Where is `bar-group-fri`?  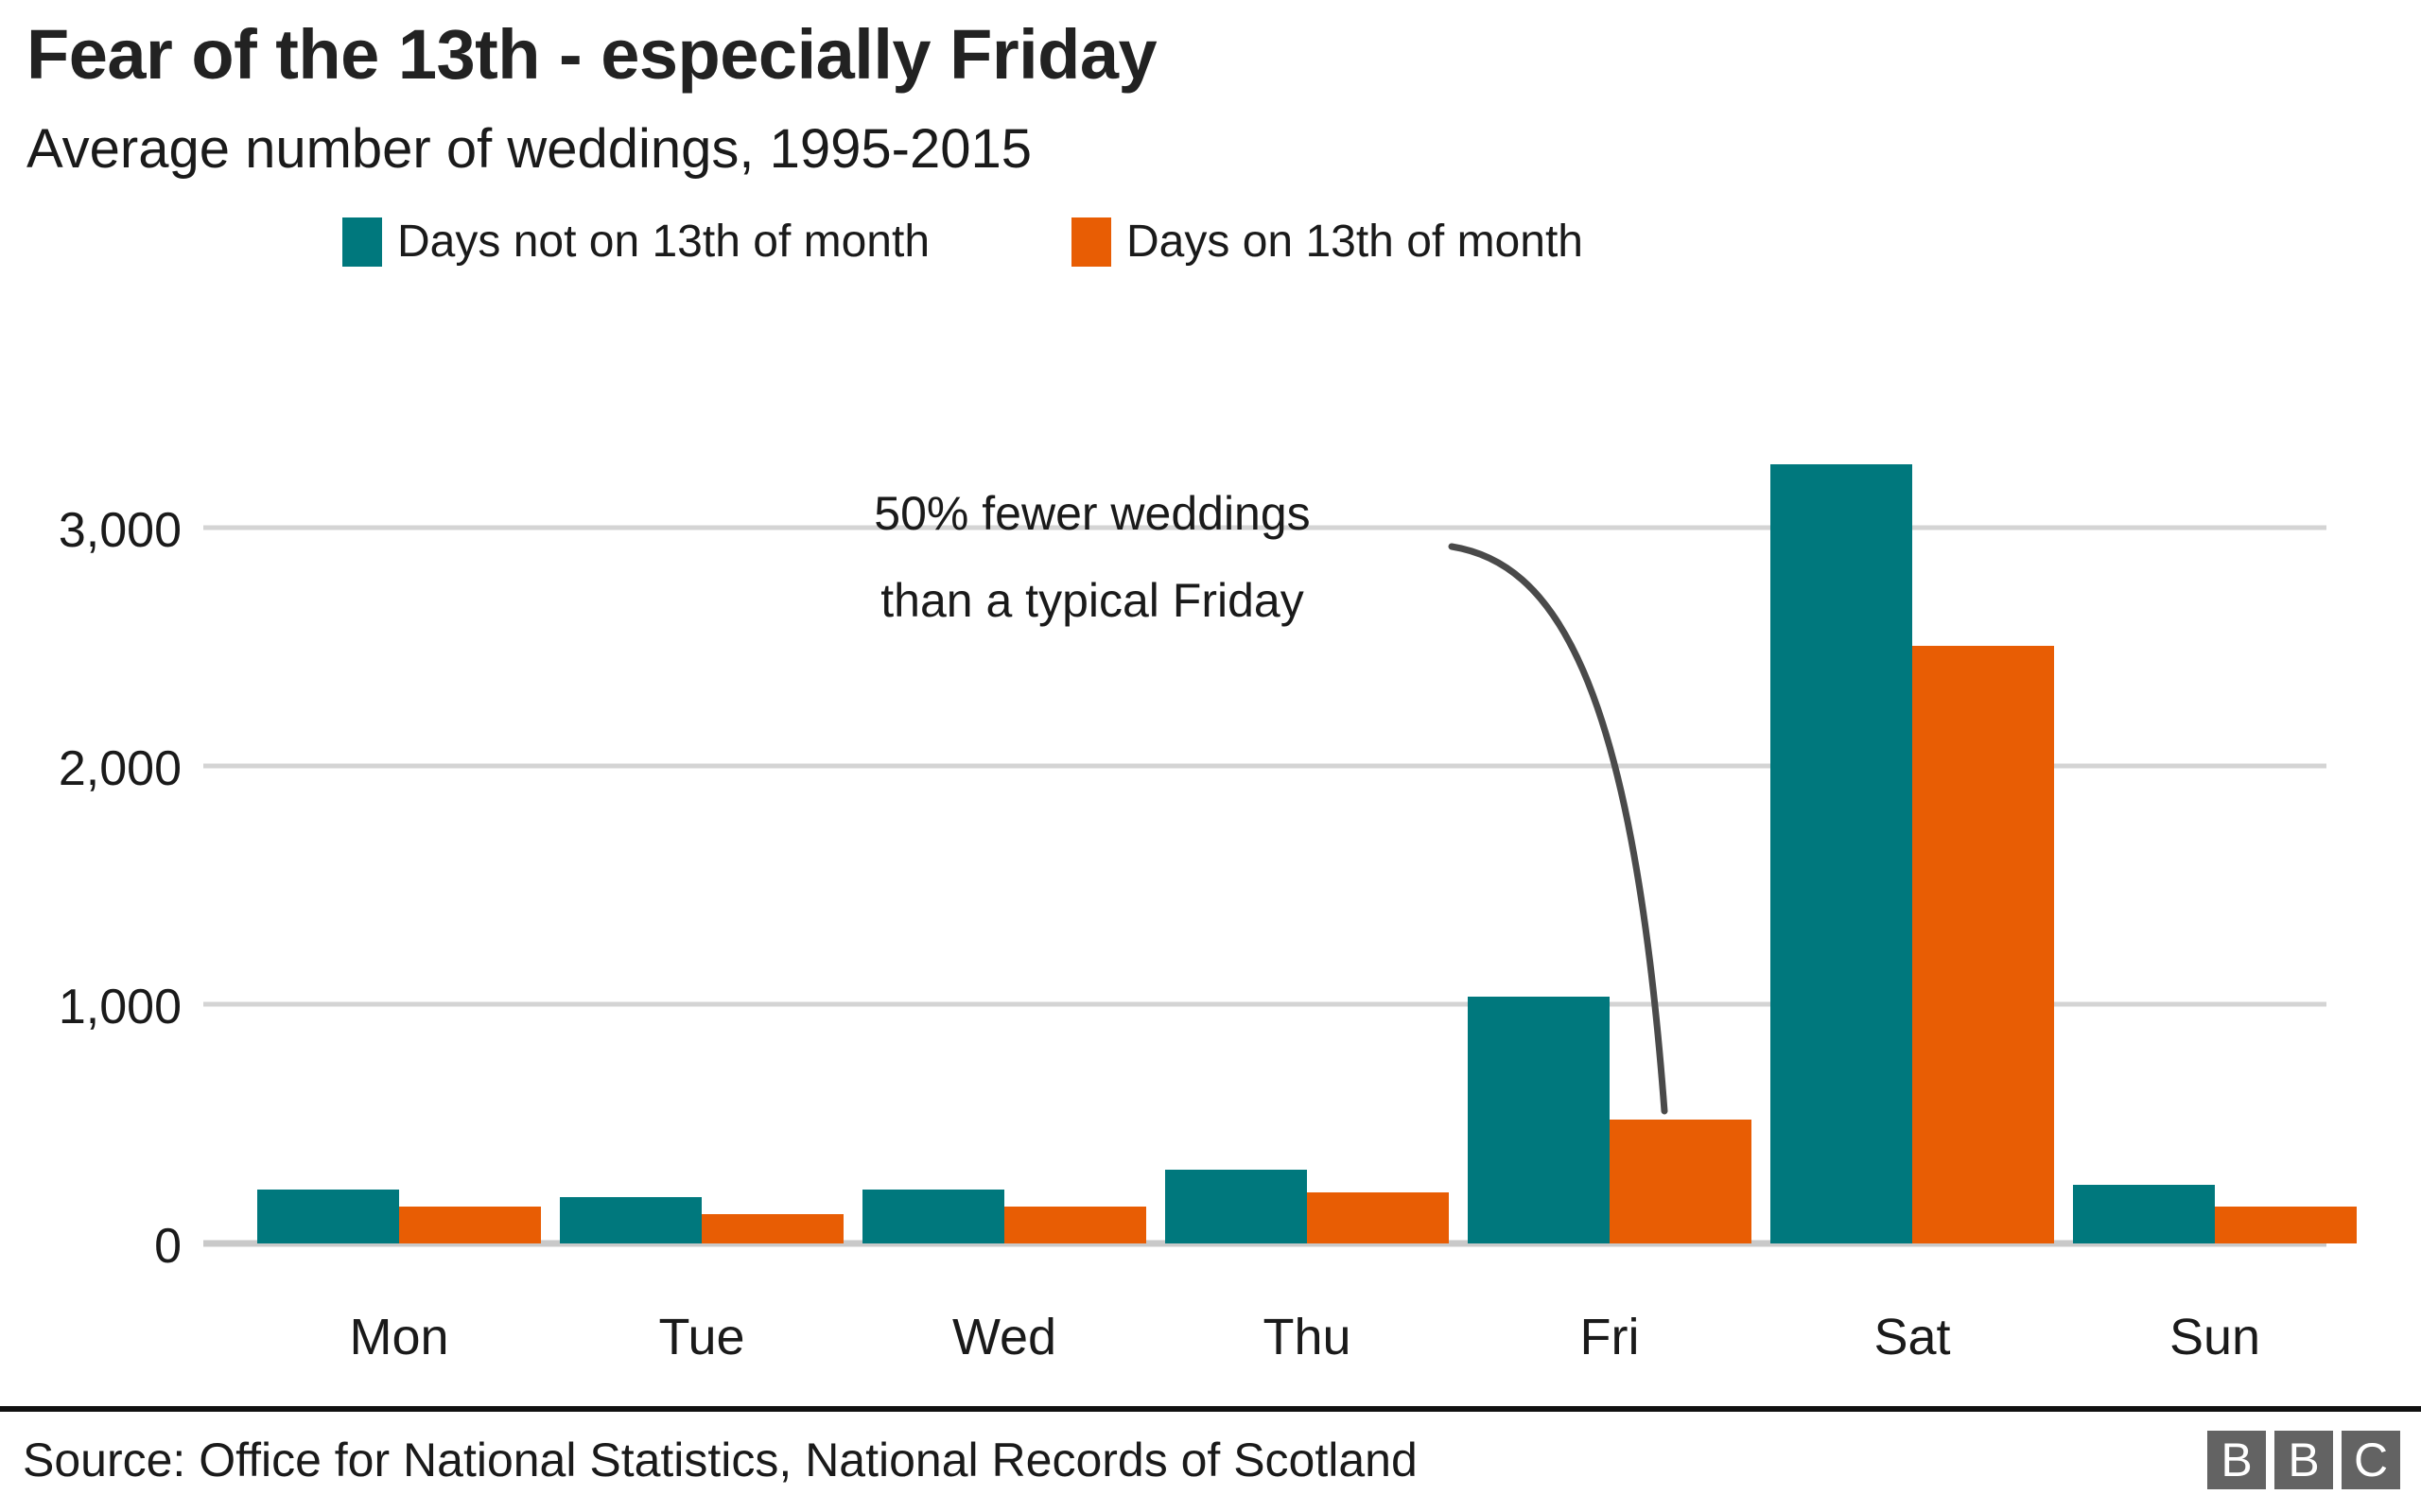 bar-group-fri is located at coordinates (1609, 1120).